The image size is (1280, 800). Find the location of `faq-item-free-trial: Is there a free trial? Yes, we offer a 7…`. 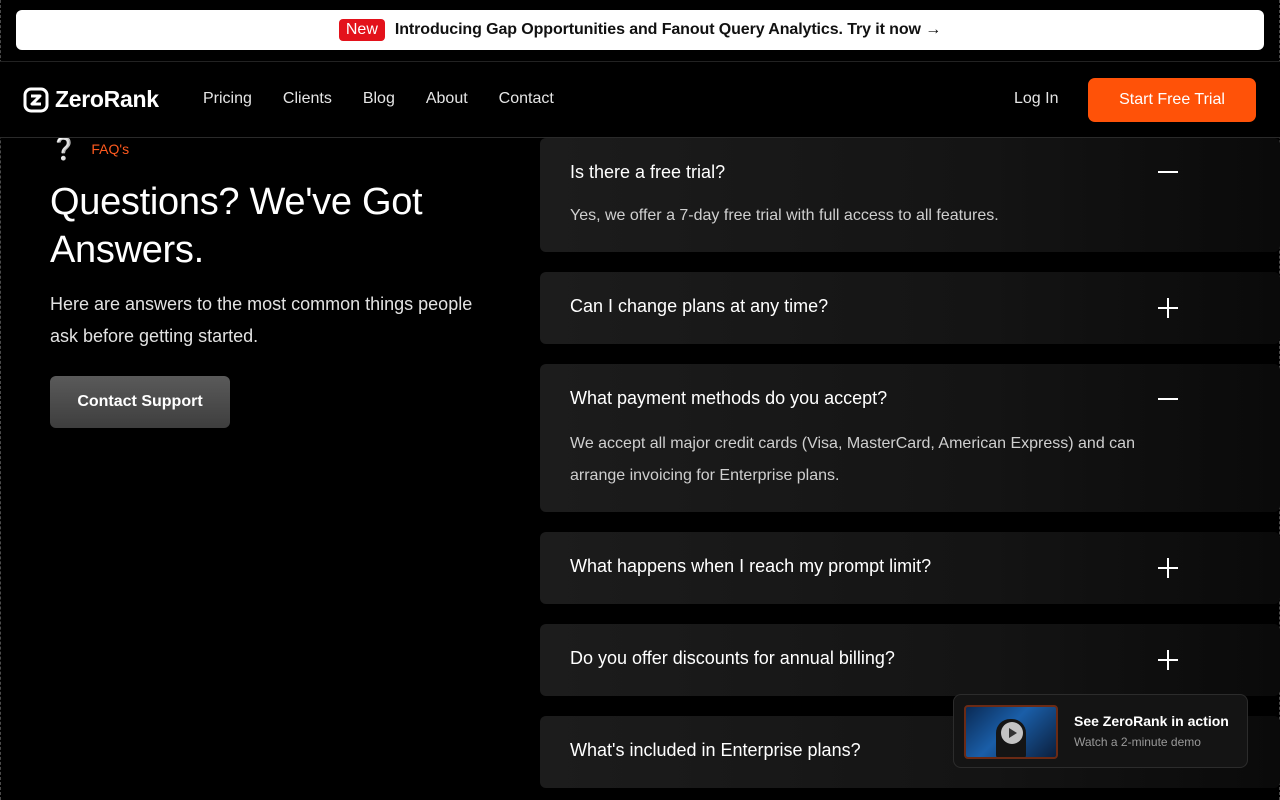

faq-item-free-trial: Is there a free trial? Yes, we offer a 7… is located at coordinates (910, 195).